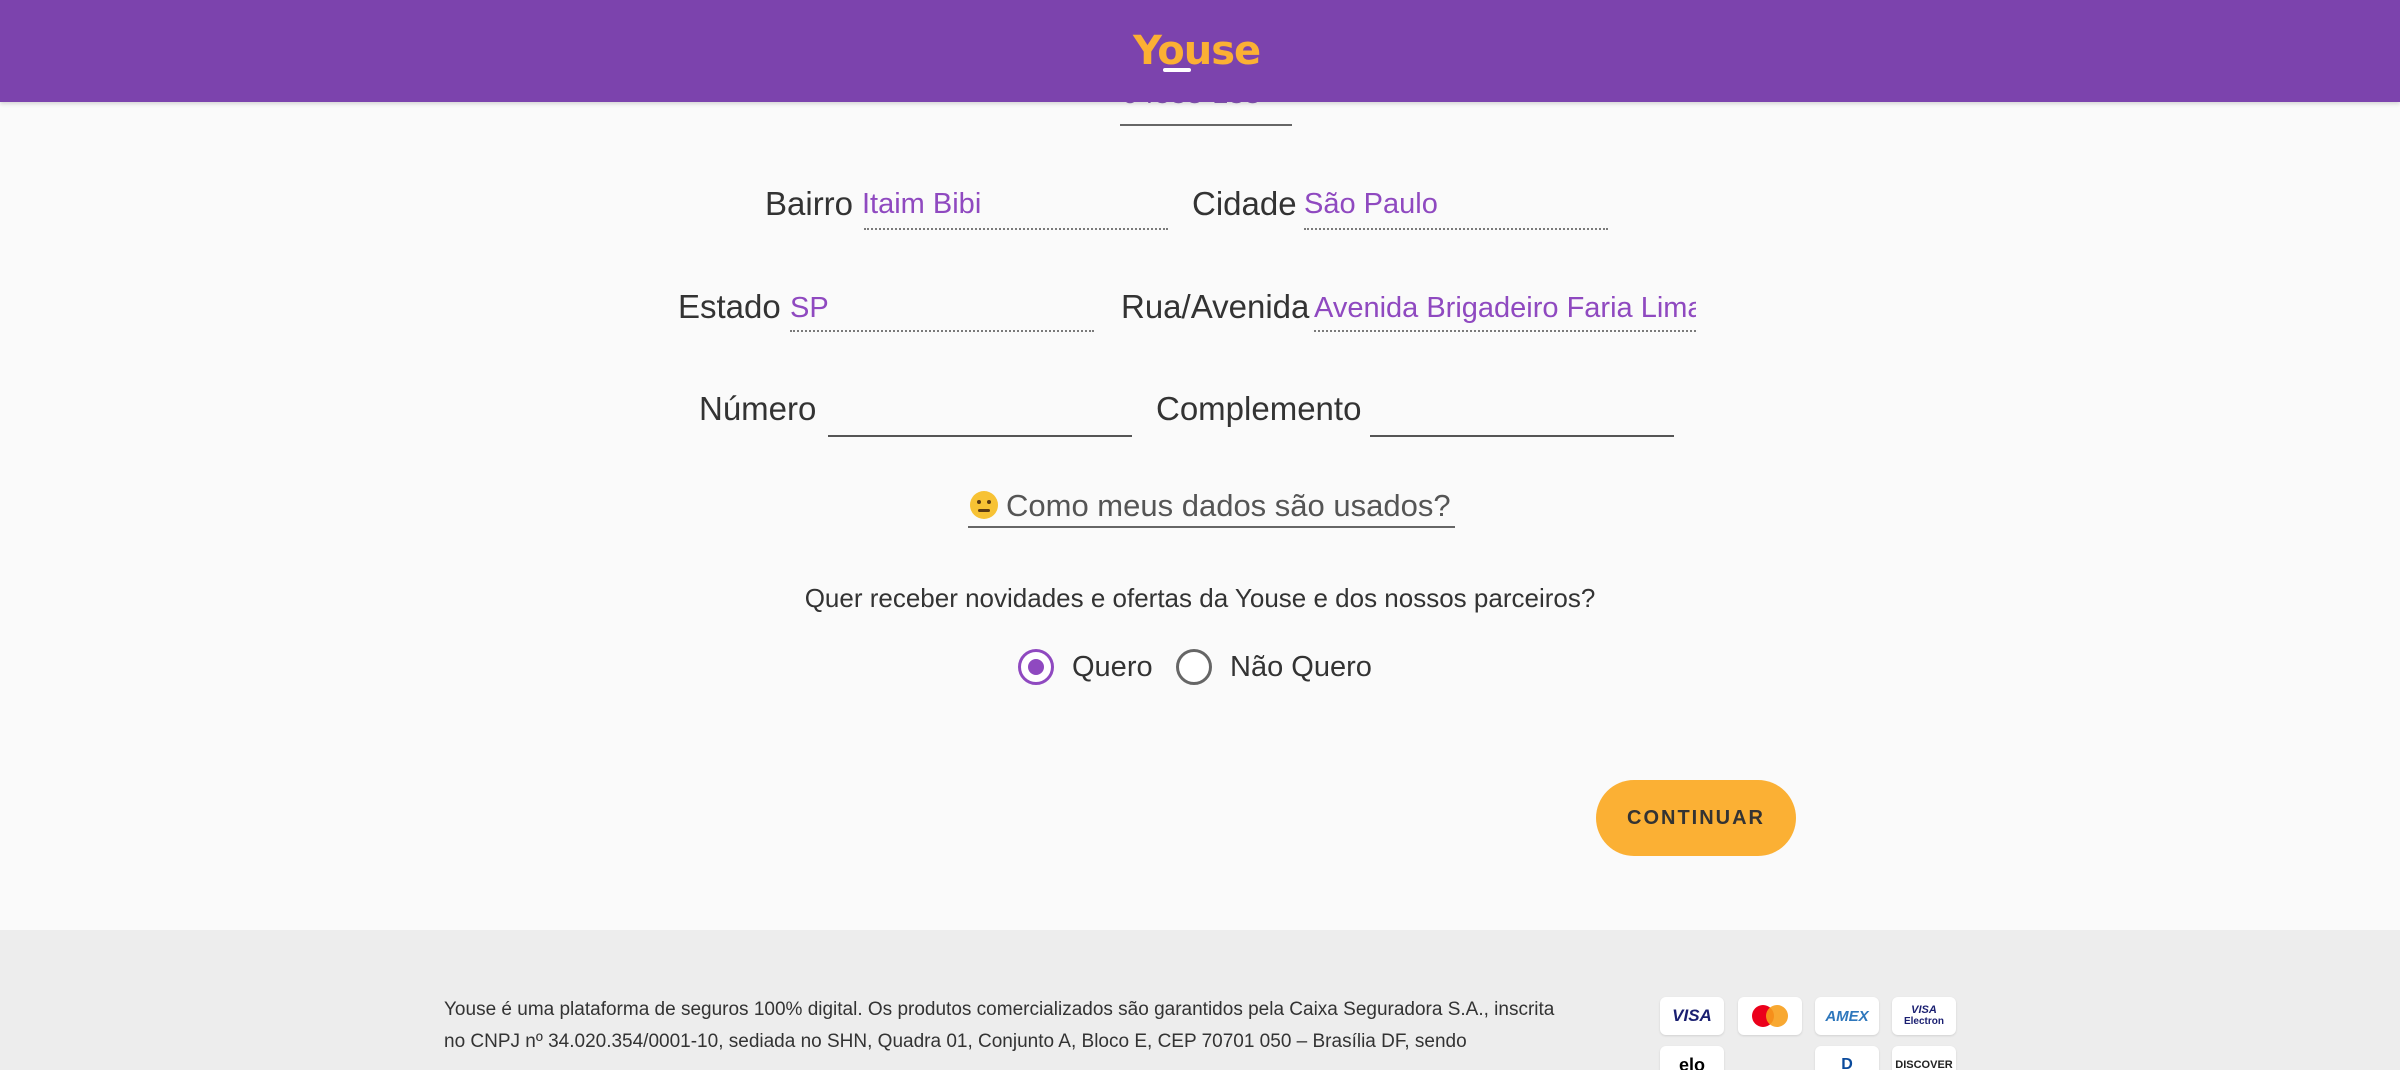 The image size is (2400, 1070). Describe the element at coordinates (1259, 408) in the screenshot. I see `complemento-label: Complemento` at that location.